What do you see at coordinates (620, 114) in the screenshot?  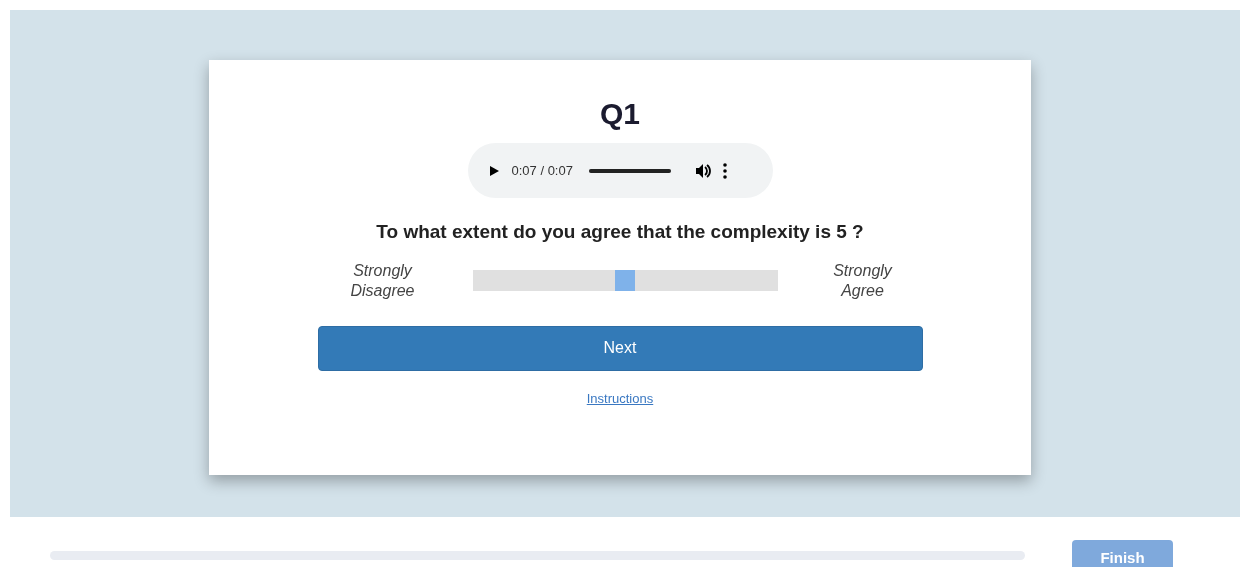 I see `question-title: Q1` at bounding box center [620, 114].